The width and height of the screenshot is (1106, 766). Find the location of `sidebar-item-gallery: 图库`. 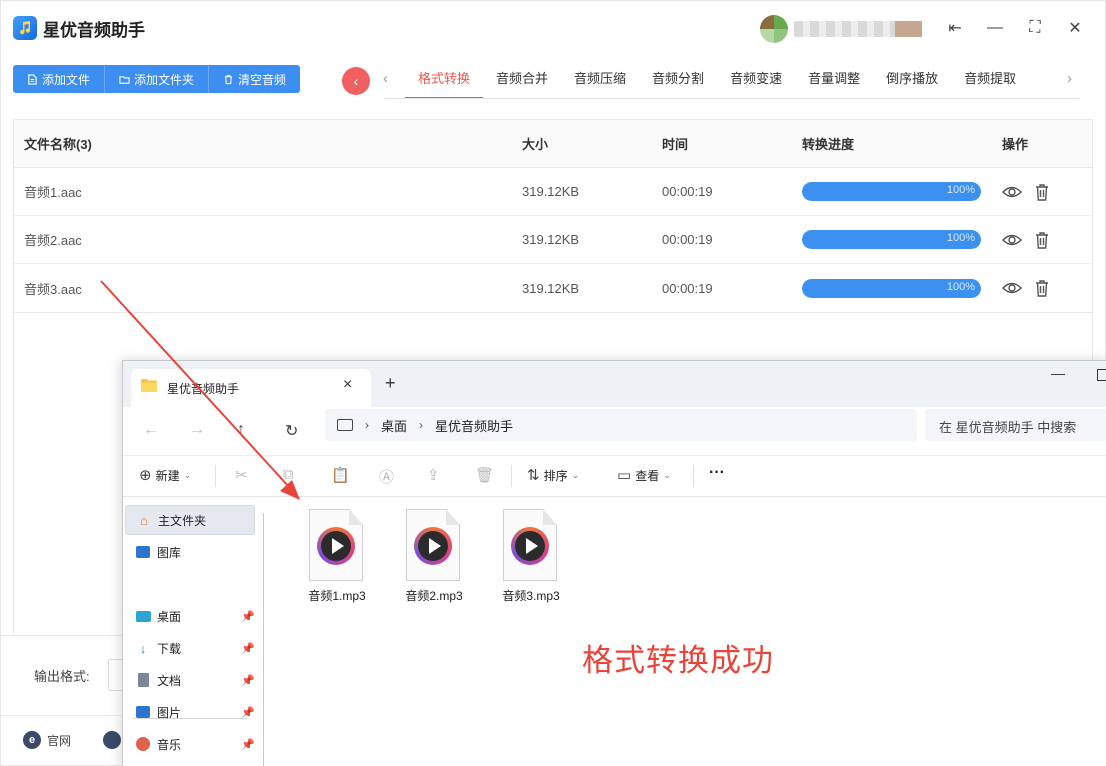

sidebar-item-gallery: 图库 is located at coordinates (190, 552).